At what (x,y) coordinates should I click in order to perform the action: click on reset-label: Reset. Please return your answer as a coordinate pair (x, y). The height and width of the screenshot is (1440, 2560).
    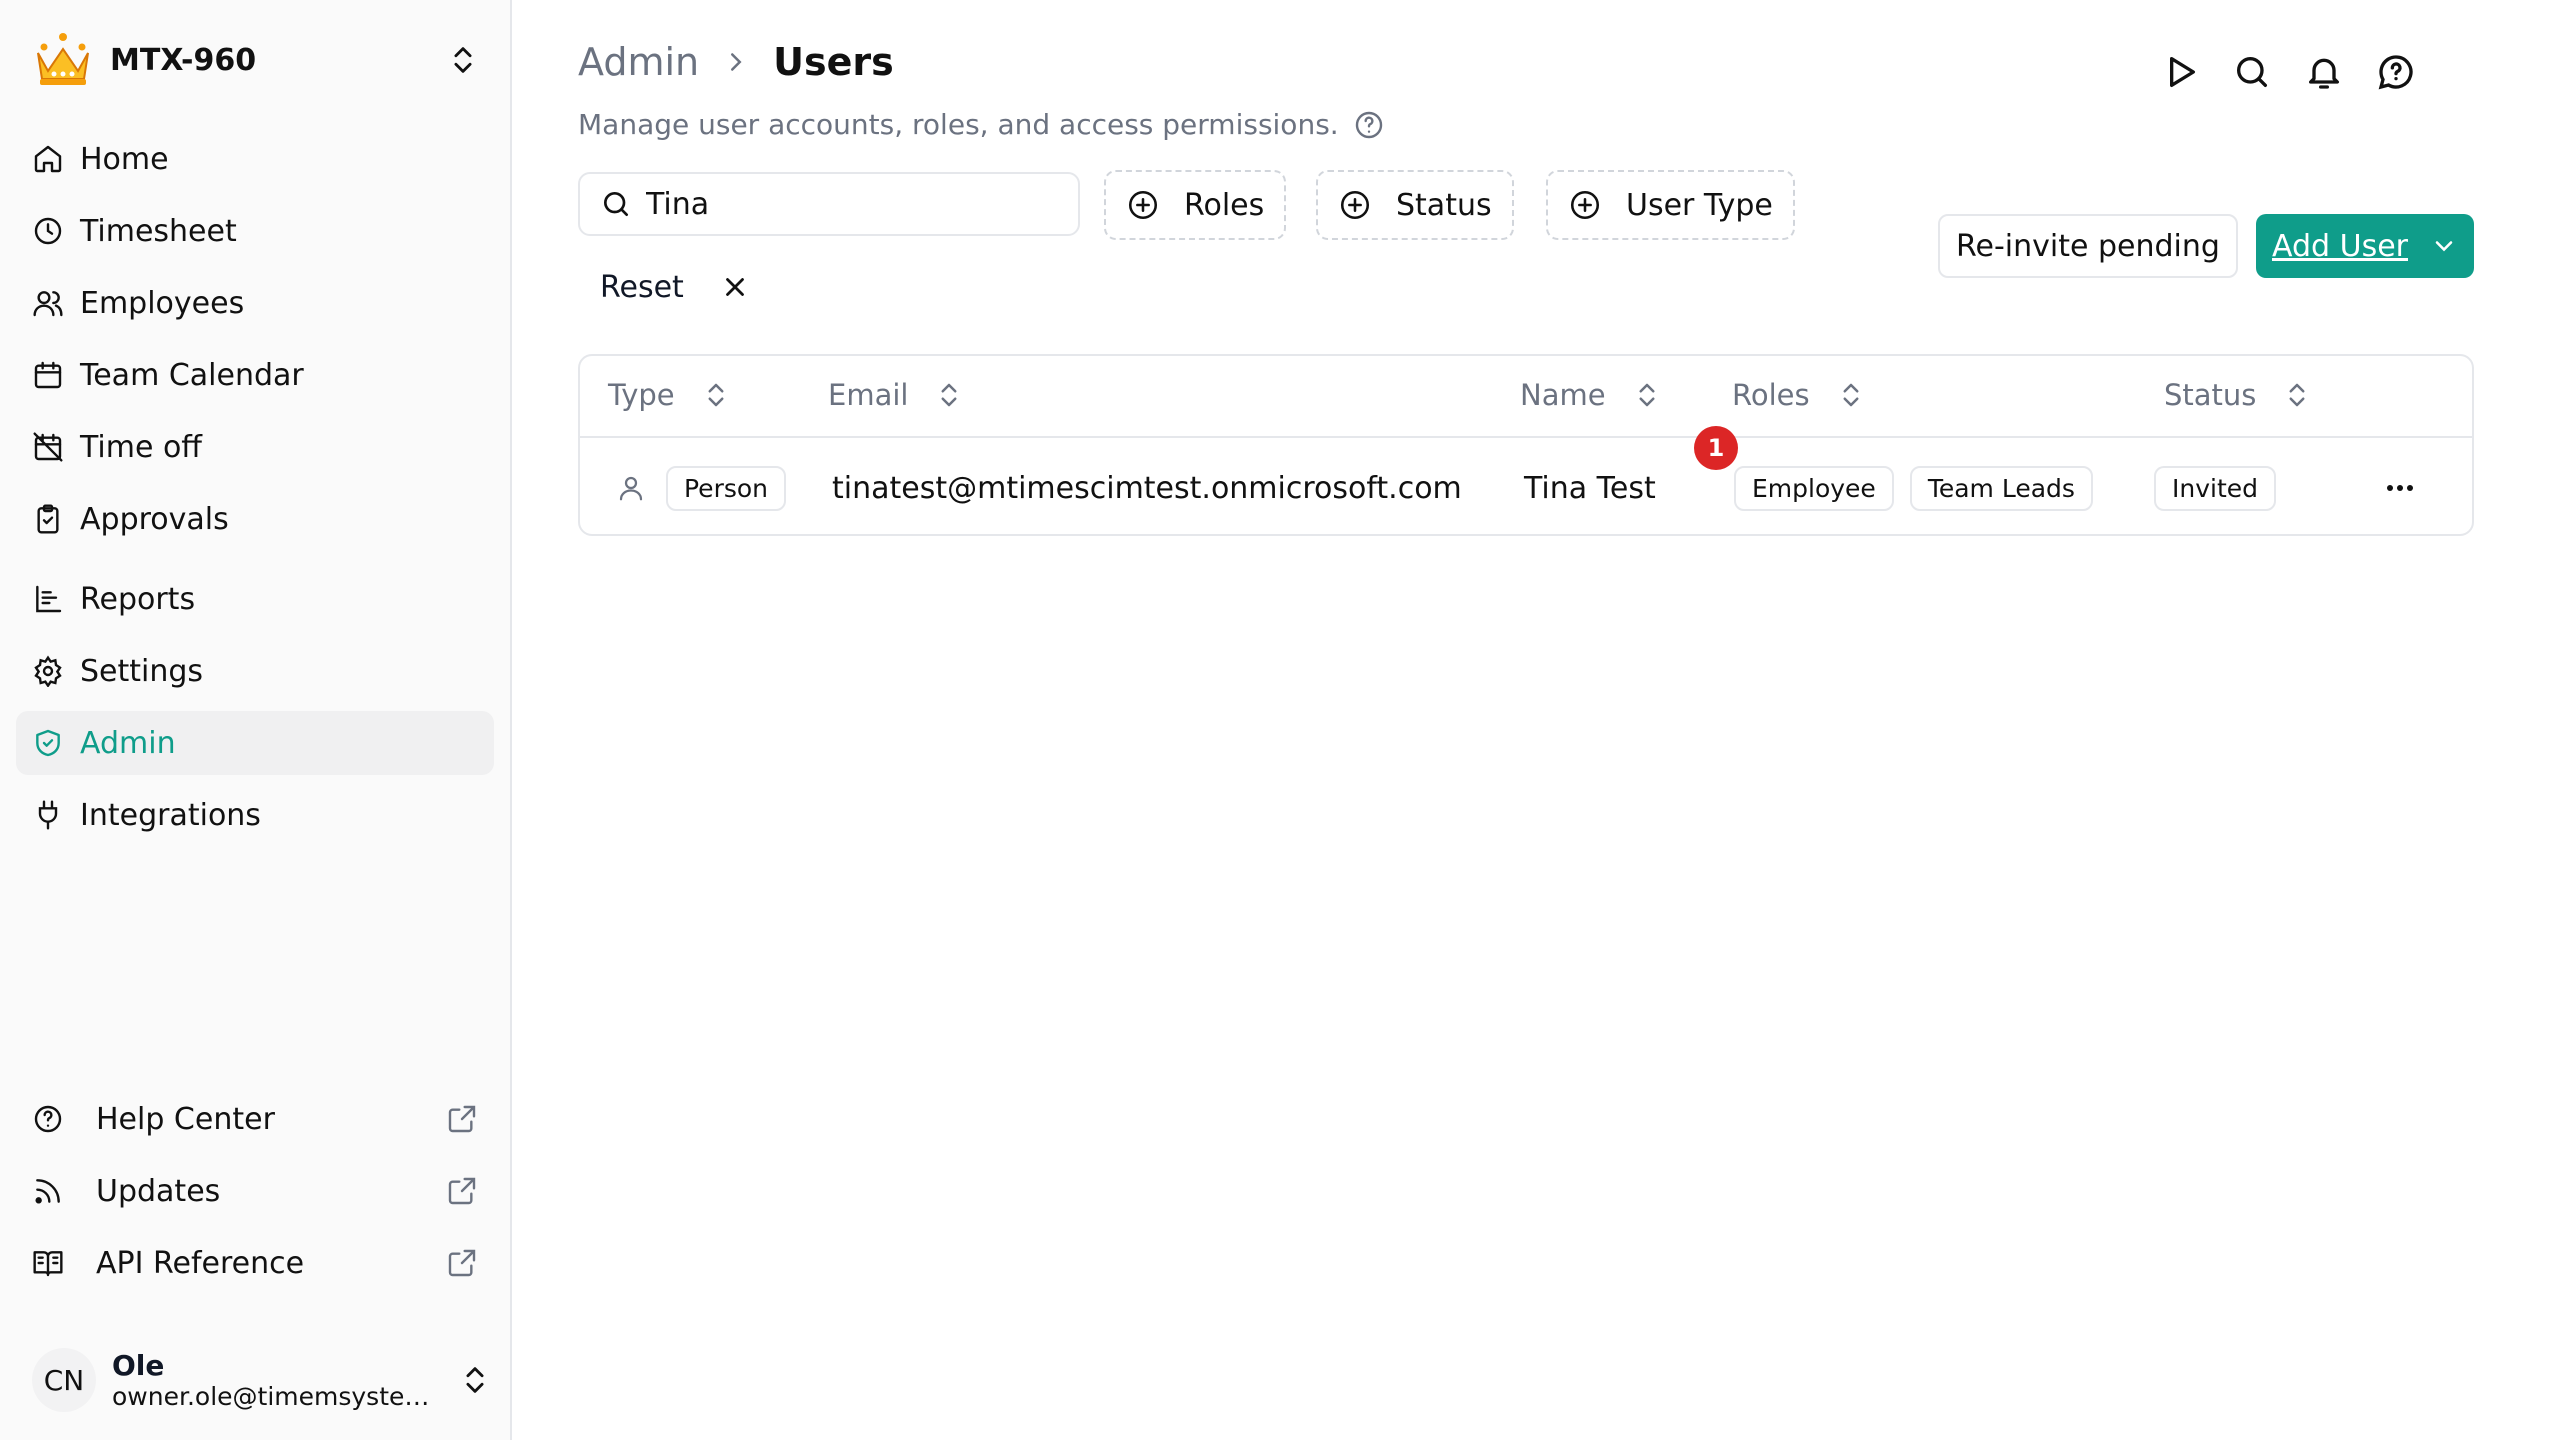
    Looking at the image, I should click on (642, 287).